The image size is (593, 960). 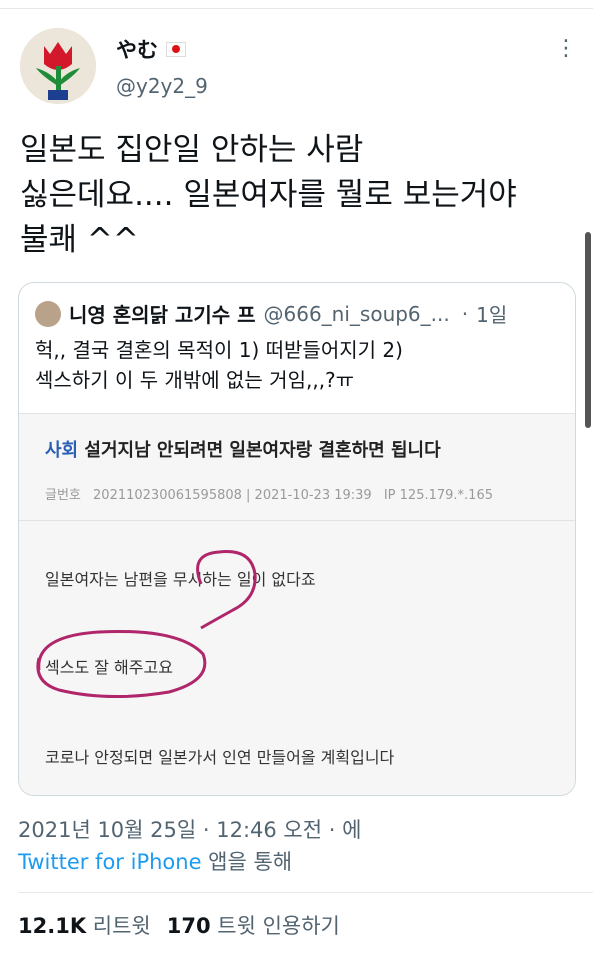 What do you see at coordinates (588, 330) in the screenshot?
I see `scrollbar` at bounding box center [588, 330].